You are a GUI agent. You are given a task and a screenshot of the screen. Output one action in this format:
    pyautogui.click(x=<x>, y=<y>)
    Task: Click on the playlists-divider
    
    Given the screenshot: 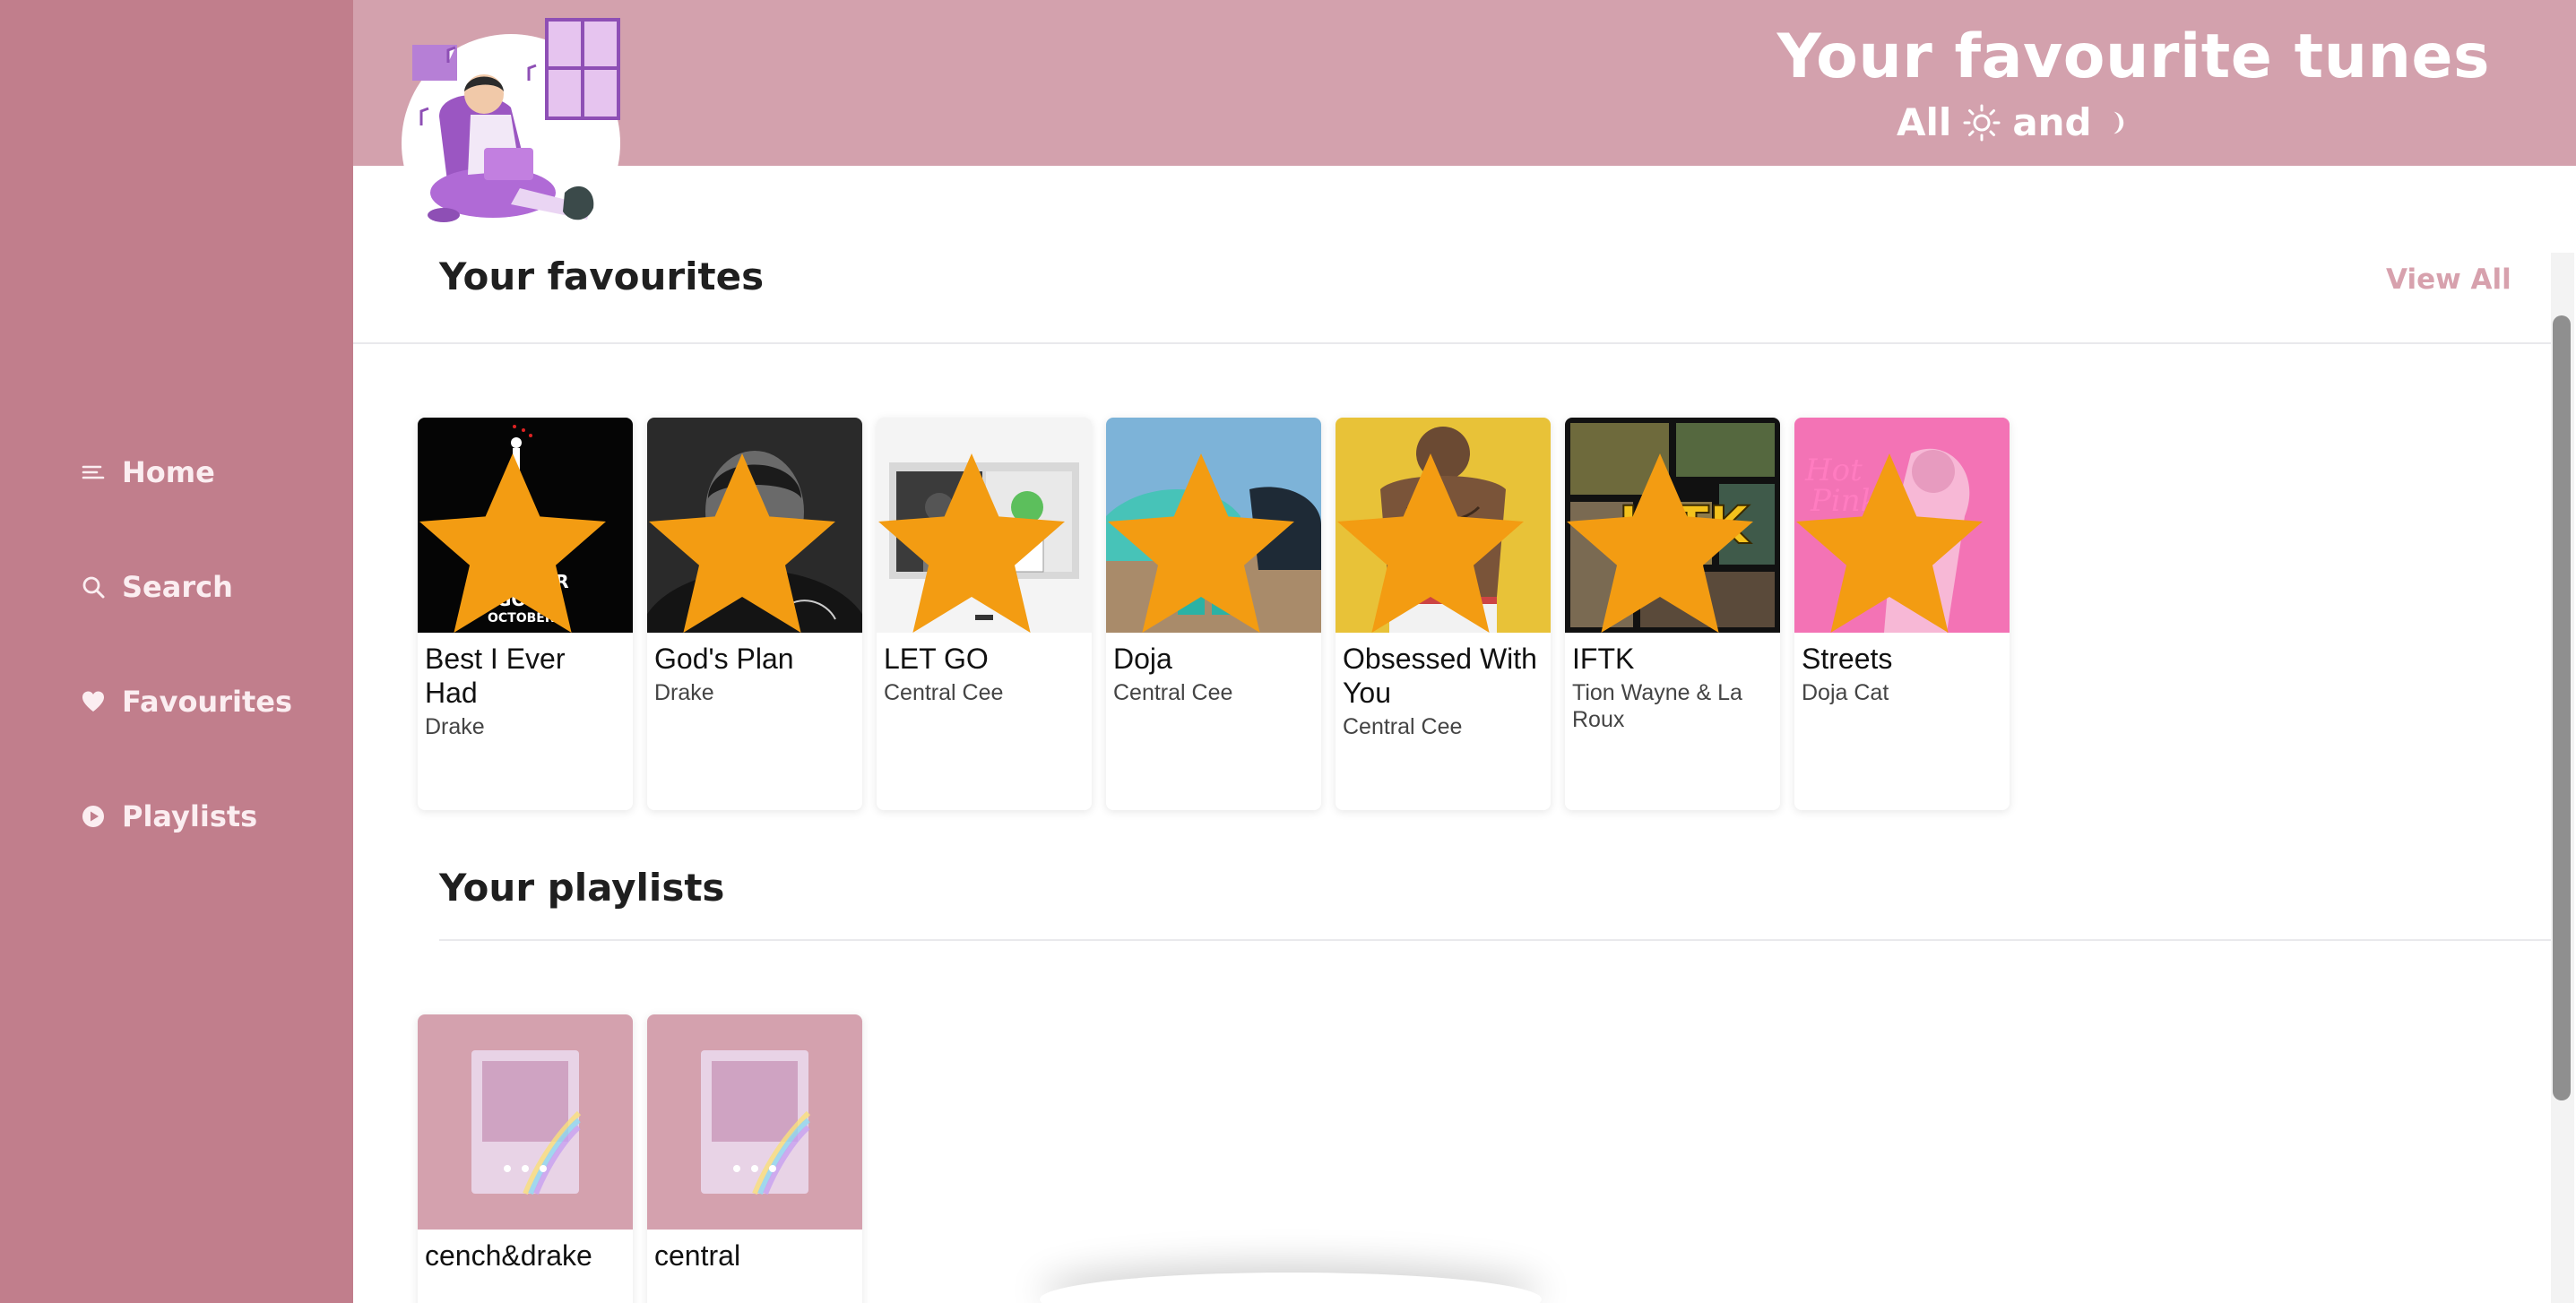 What is the action you would take?
    pyautogui.click(x=1495, y=940)
    